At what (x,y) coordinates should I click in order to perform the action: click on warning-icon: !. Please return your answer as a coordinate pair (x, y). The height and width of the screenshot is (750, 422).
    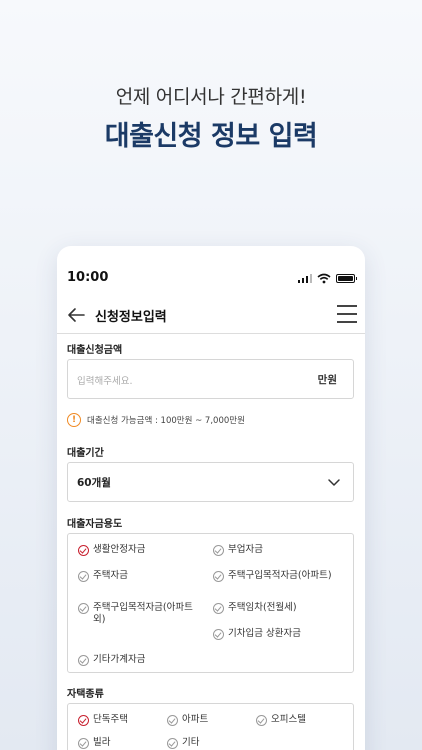
    Looking at the image, I should click on (74, 420).